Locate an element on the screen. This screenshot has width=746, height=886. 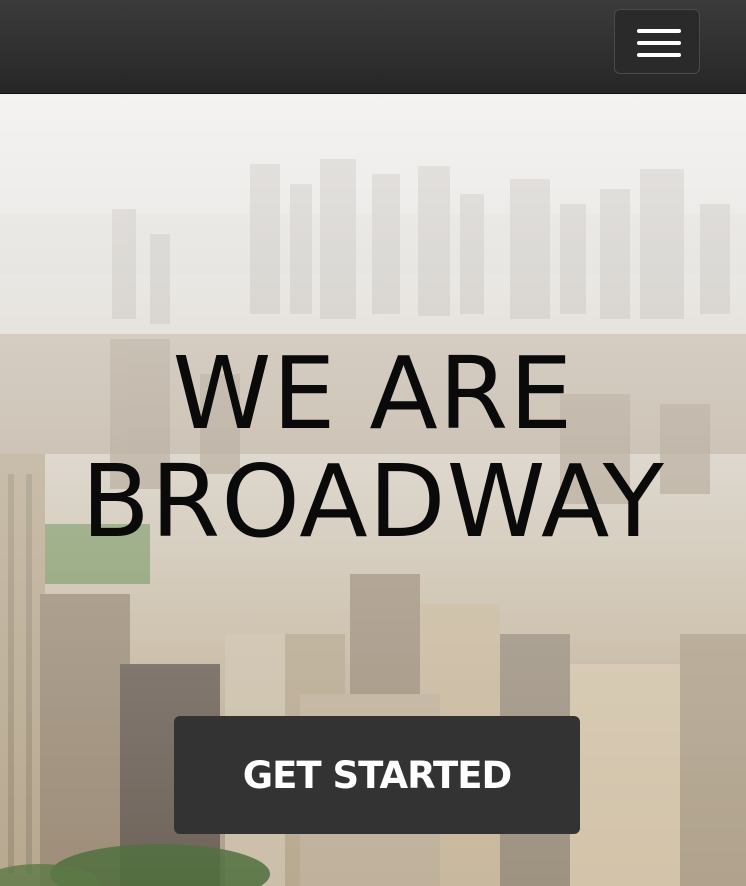
hamburger-icon is located at coordinates (659, 31).